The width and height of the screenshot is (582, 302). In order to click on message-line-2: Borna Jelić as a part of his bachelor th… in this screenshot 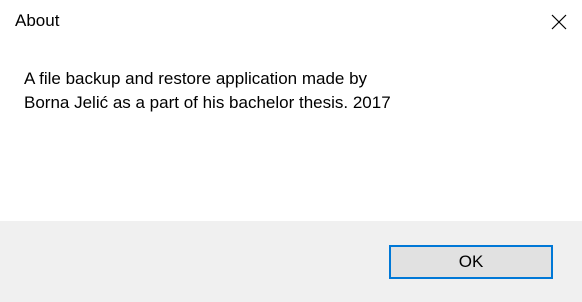, I will do `click(207, 102)`.